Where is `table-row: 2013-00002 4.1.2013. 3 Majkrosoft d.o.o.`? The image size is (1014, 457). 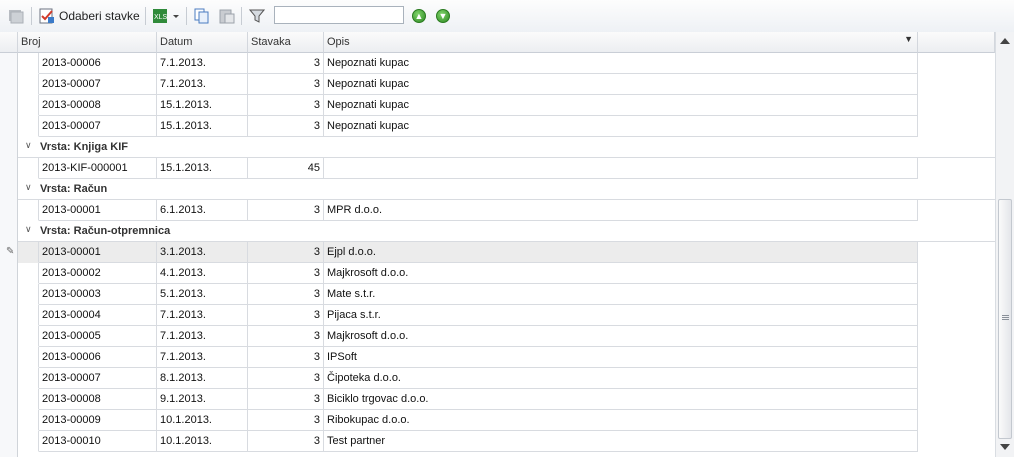 table-row: 2013-00002 4.1.2013. 3 Majkrosoft d.o.o. is located at coordinates (459, 273).